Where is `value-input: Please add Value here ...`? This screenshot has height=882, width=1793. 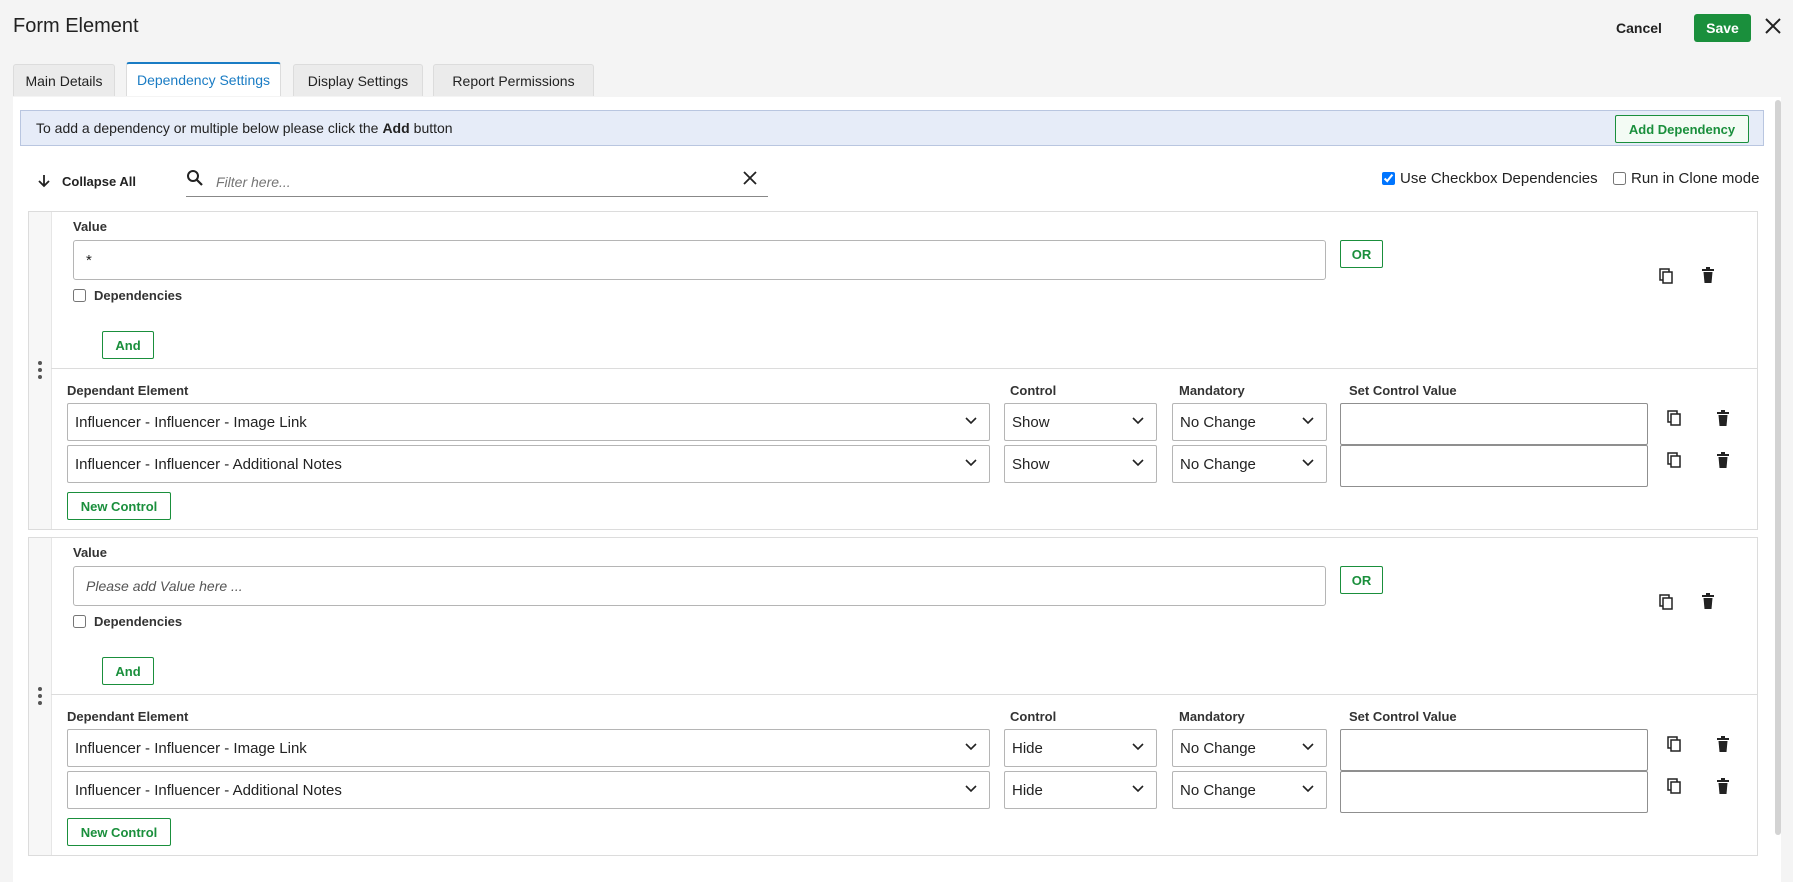 value-input: Please add Value here ... is located at coordinates (699, 586).